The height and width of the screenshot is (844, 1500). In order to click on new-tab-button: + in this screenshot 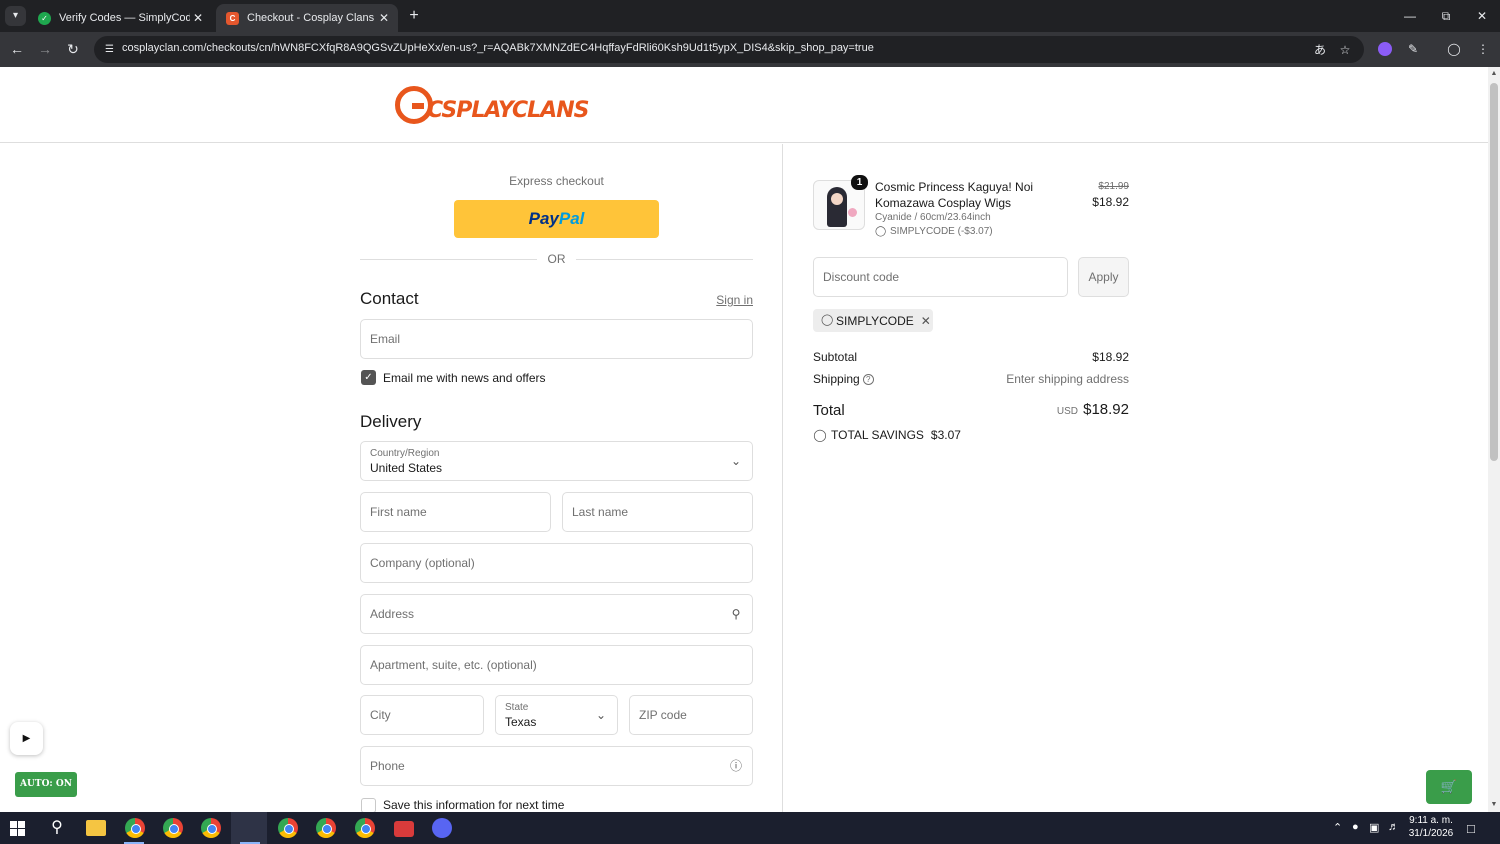, I will do `click(414, 16)`.